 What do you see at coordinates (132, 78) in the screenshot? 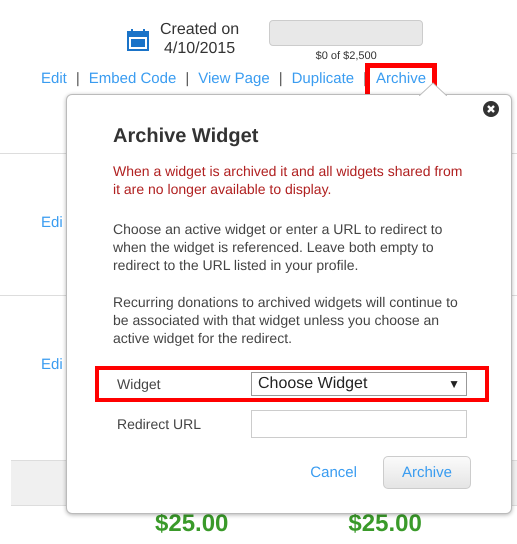
I see `action-link: Embed Code` at bounding box center [132, 78].